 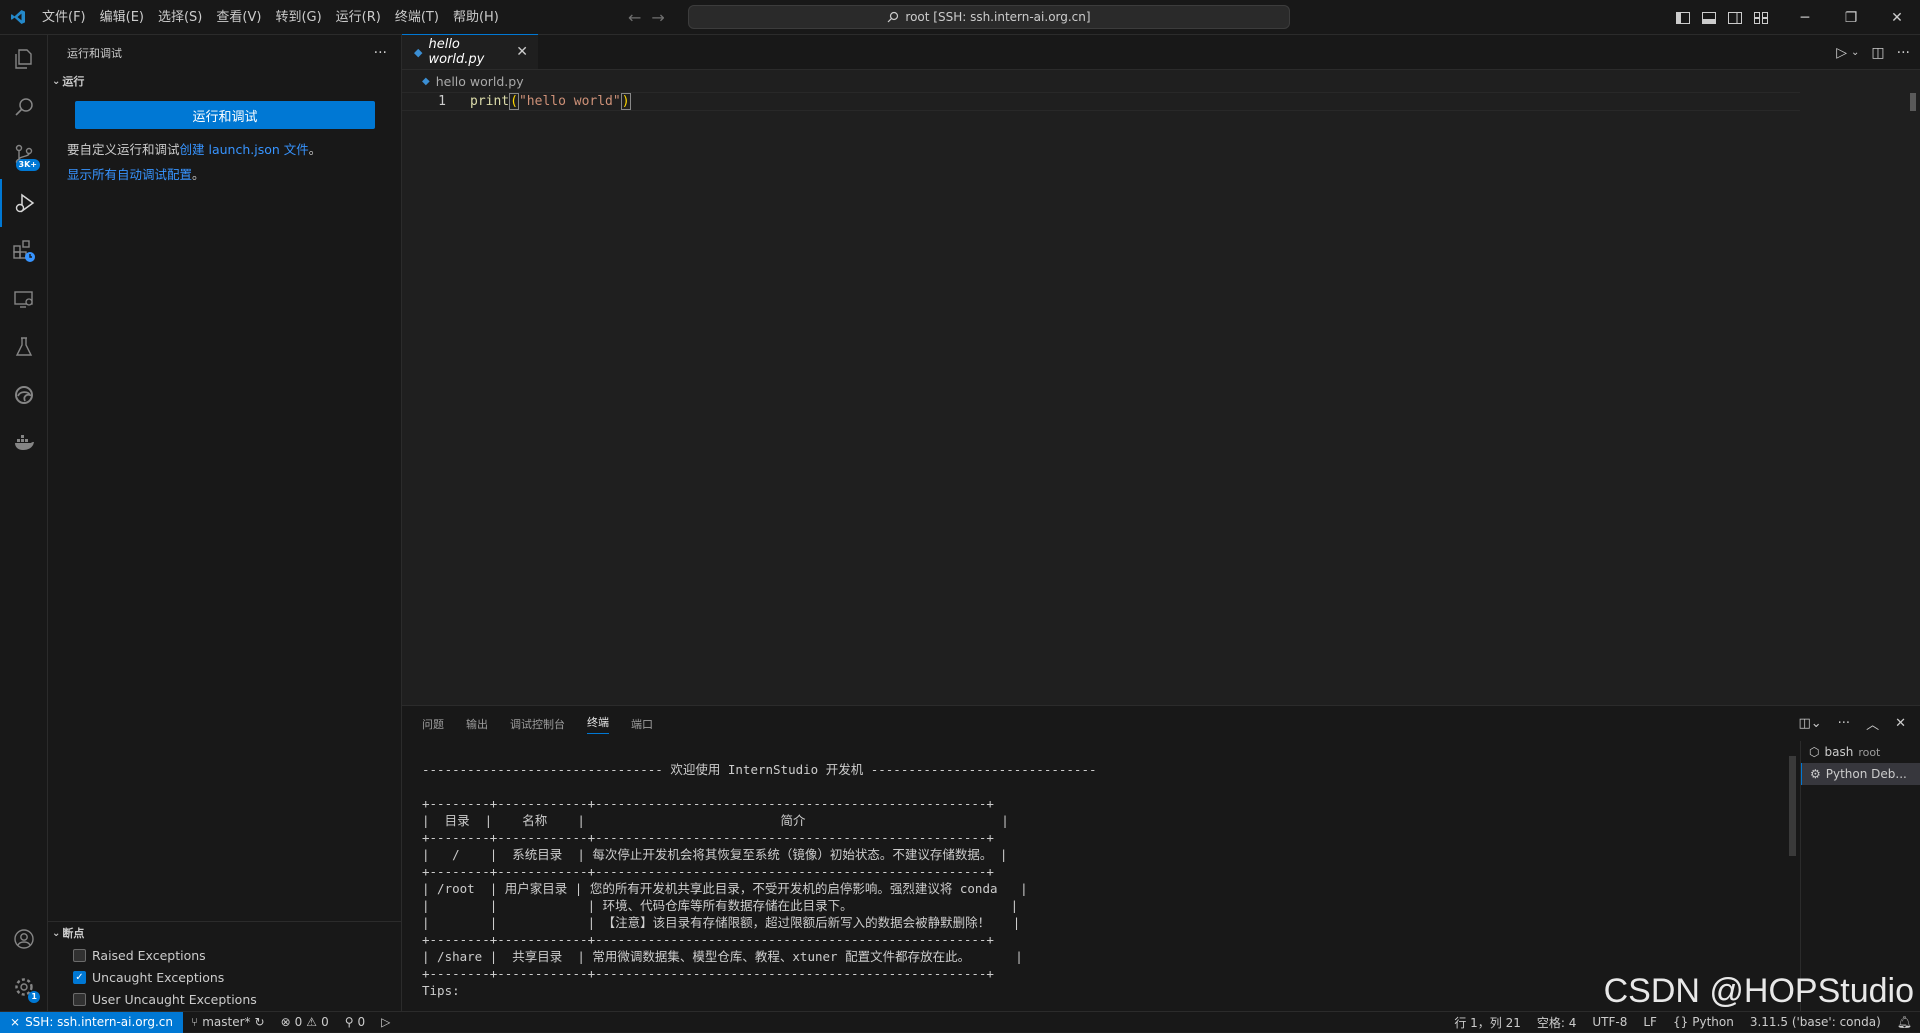 I want to click on toggle-primary-sidebar-icon, so click(x=1683, y=17).